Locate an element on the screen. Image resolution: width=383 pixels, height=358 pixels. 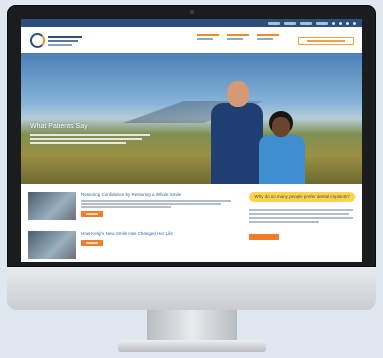
hero-woman-figure is located at coordinates (282, 147).